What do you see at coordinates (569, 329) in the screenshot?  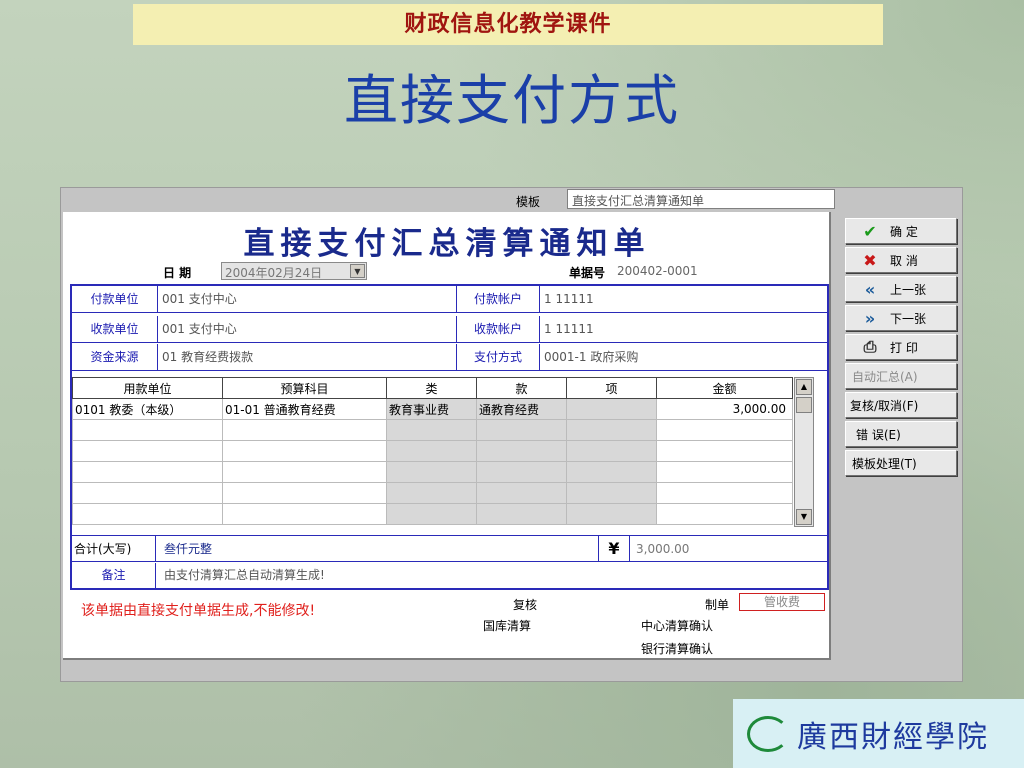 I see `payee-acct-value: 1 11111` at bounding box center [569, 329].